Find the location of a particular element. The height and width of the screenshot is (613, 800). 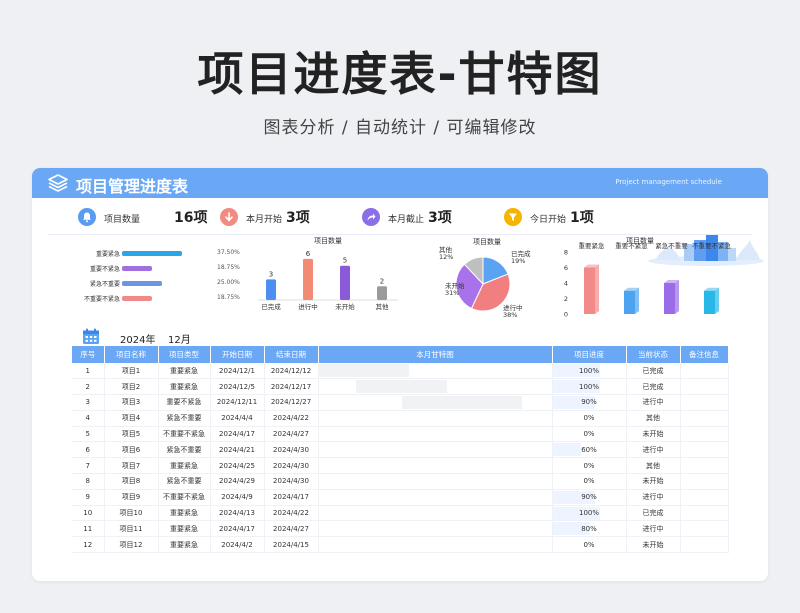

end-date: 2024/12/12 is located at coordinates (291, 371).